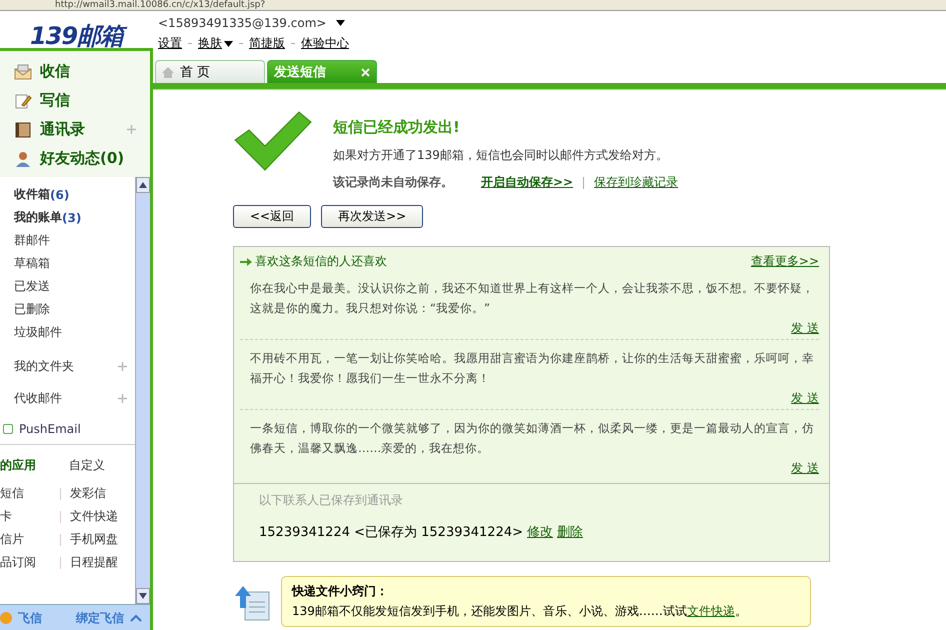 Image resolution: width=946 pixels, height=630 pixels. Describe the element at coordinates (67, 286) in the screenshot. I see `folder-item: 已发送` at that location.